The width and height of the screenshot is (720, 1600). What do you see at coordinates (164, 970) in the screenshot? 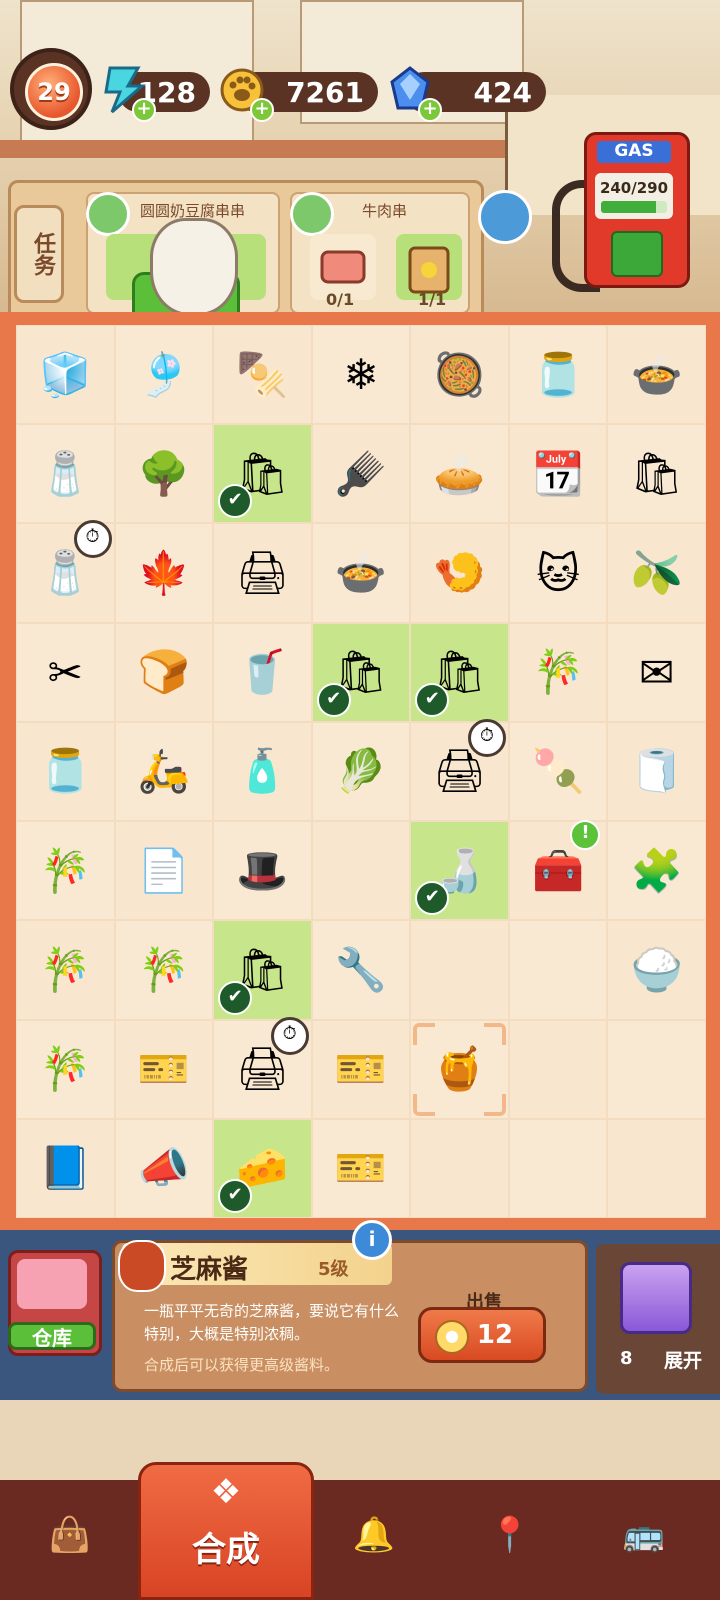
I see `sugarcane-stick-icon: 🎋` at bounding box center [164, 970].